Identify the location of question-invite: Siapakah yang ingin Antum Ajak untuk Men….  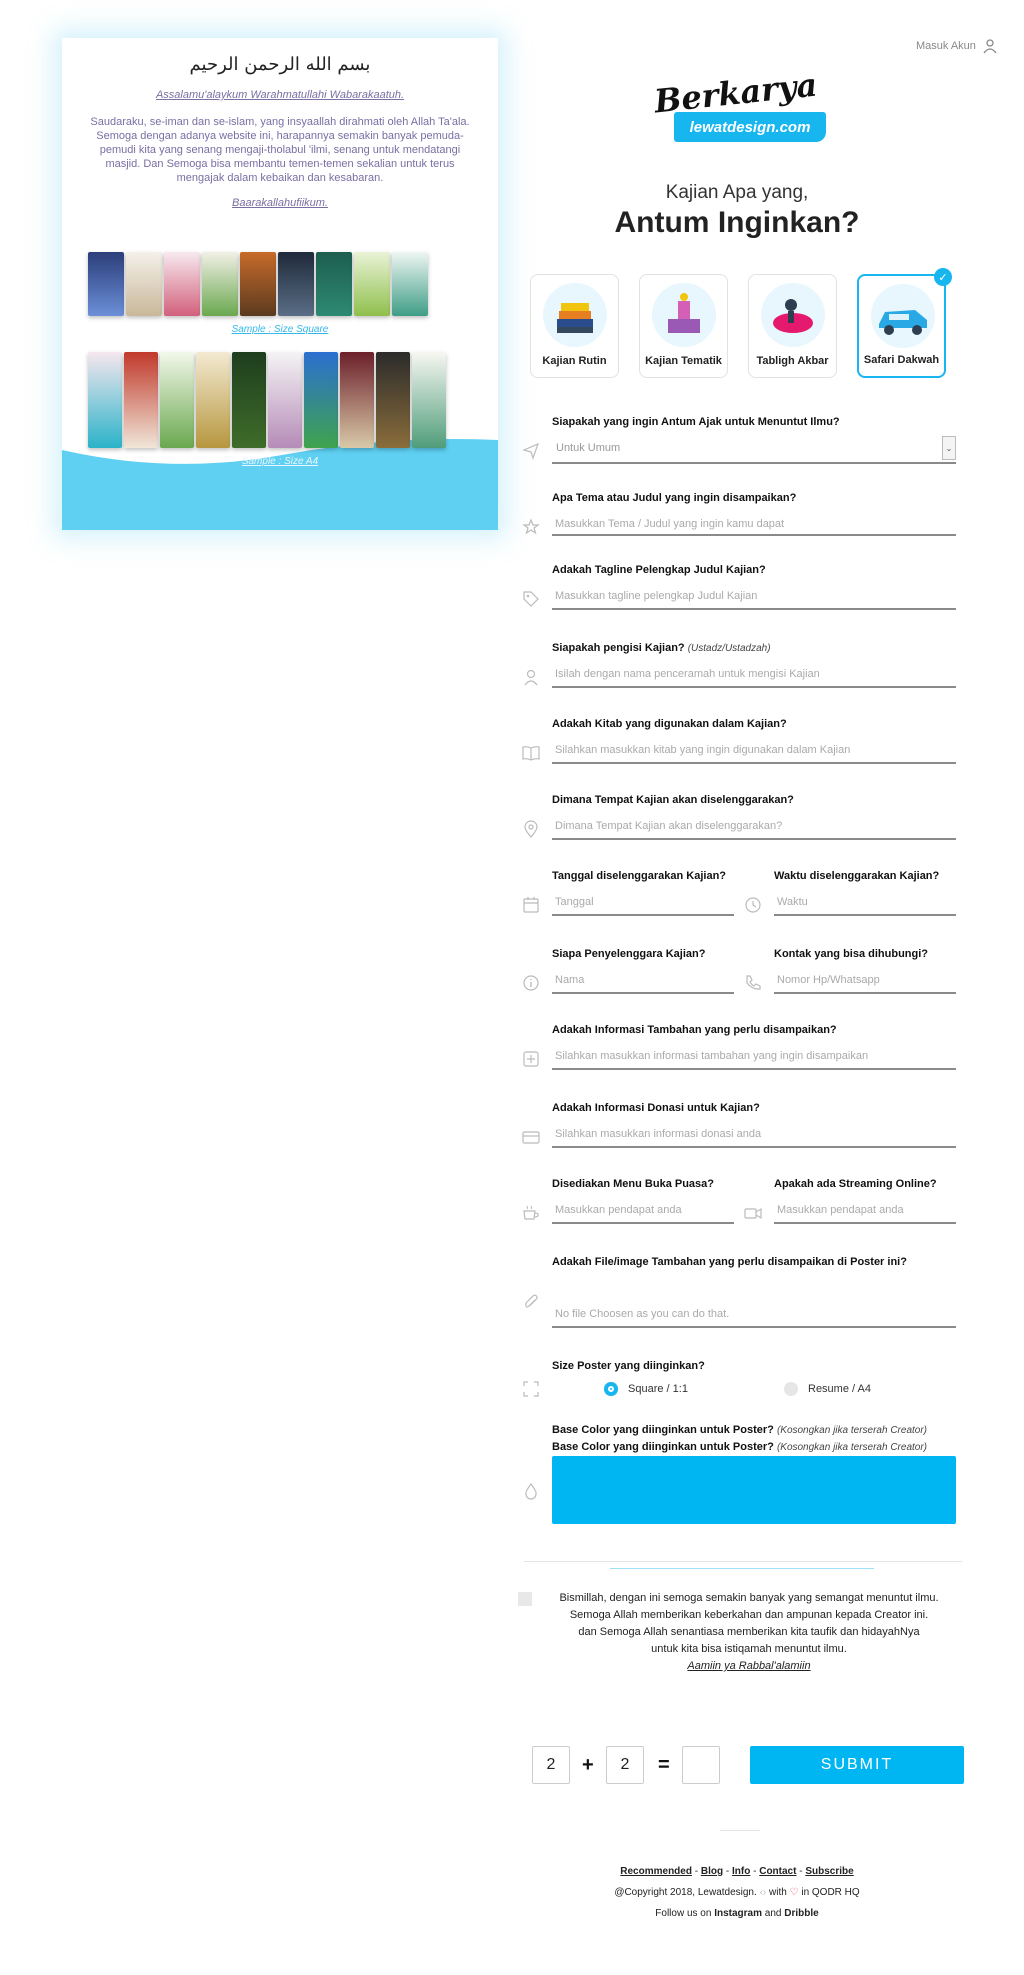
(696, 422).